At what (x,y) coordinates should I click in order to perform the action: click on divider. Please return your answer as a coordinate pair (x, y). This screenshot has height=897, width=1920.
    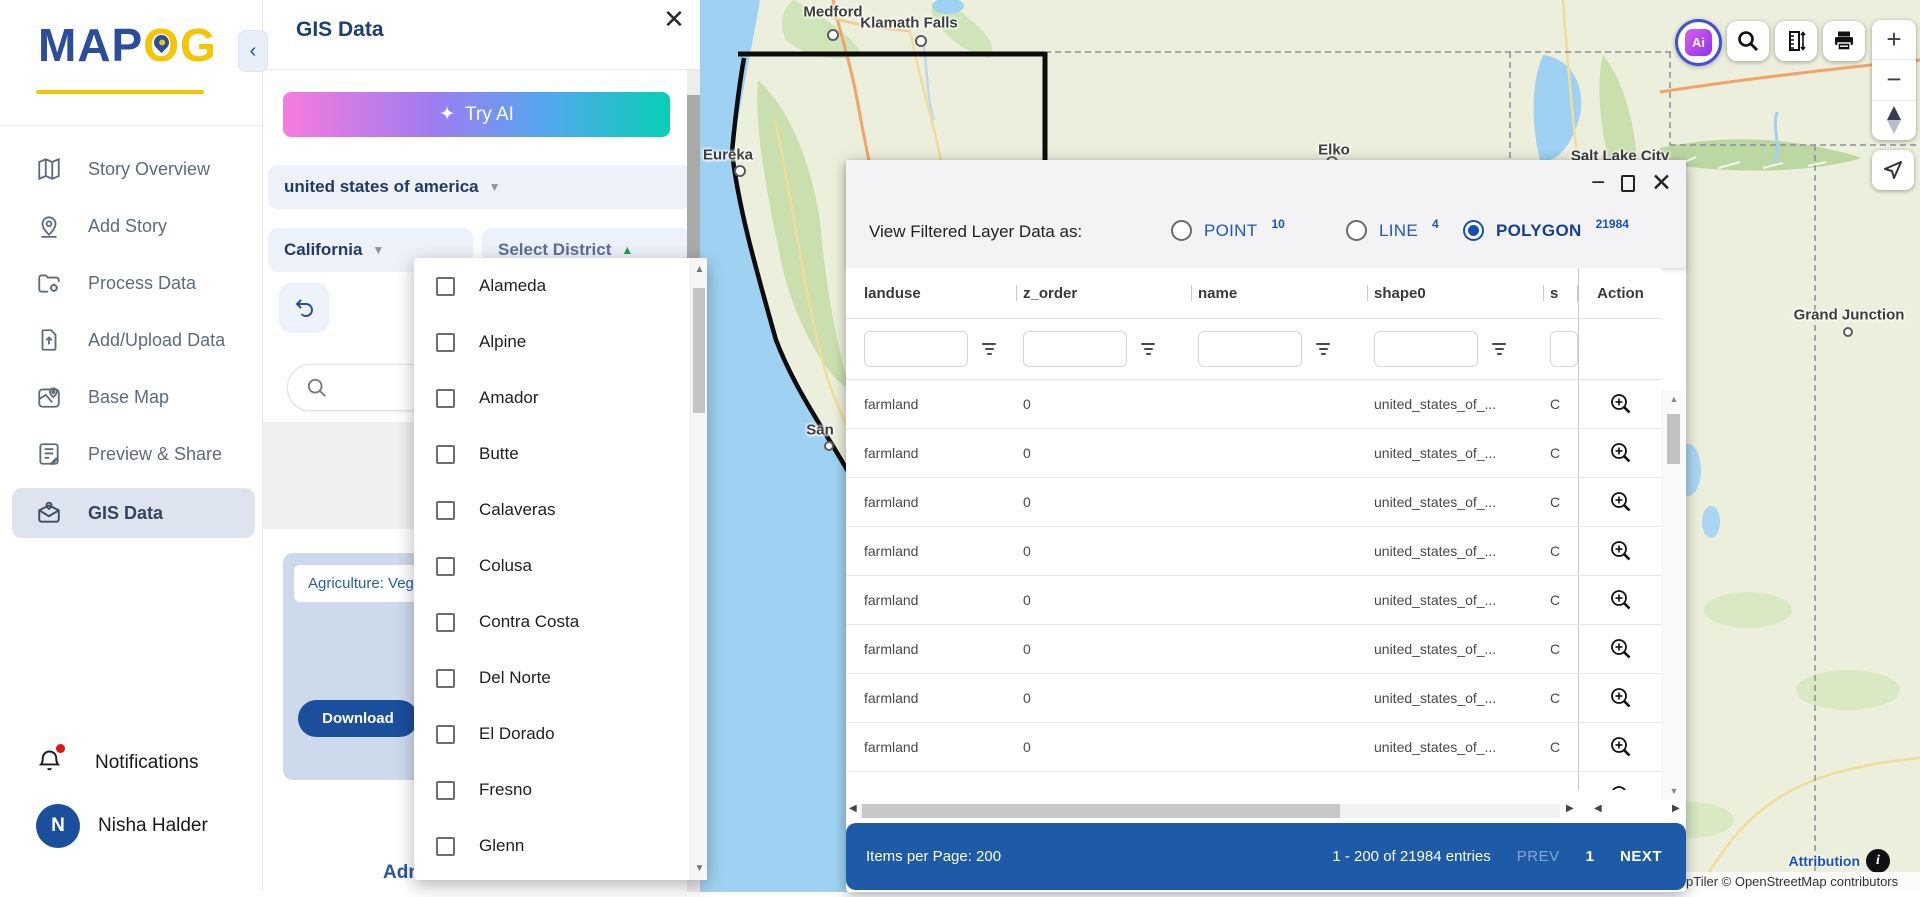
    Looking at the image, I should click on (481, 69).